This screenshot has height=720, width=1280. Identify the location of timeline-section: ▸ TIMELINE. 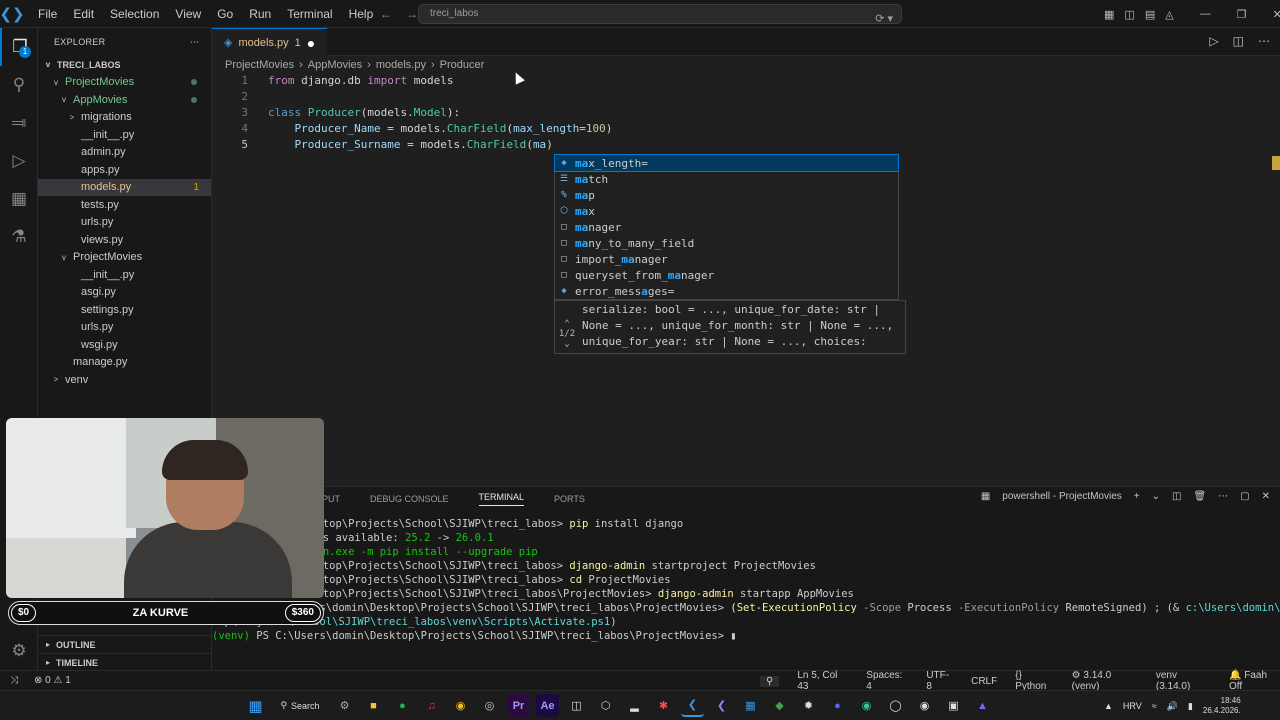
(125, 662).